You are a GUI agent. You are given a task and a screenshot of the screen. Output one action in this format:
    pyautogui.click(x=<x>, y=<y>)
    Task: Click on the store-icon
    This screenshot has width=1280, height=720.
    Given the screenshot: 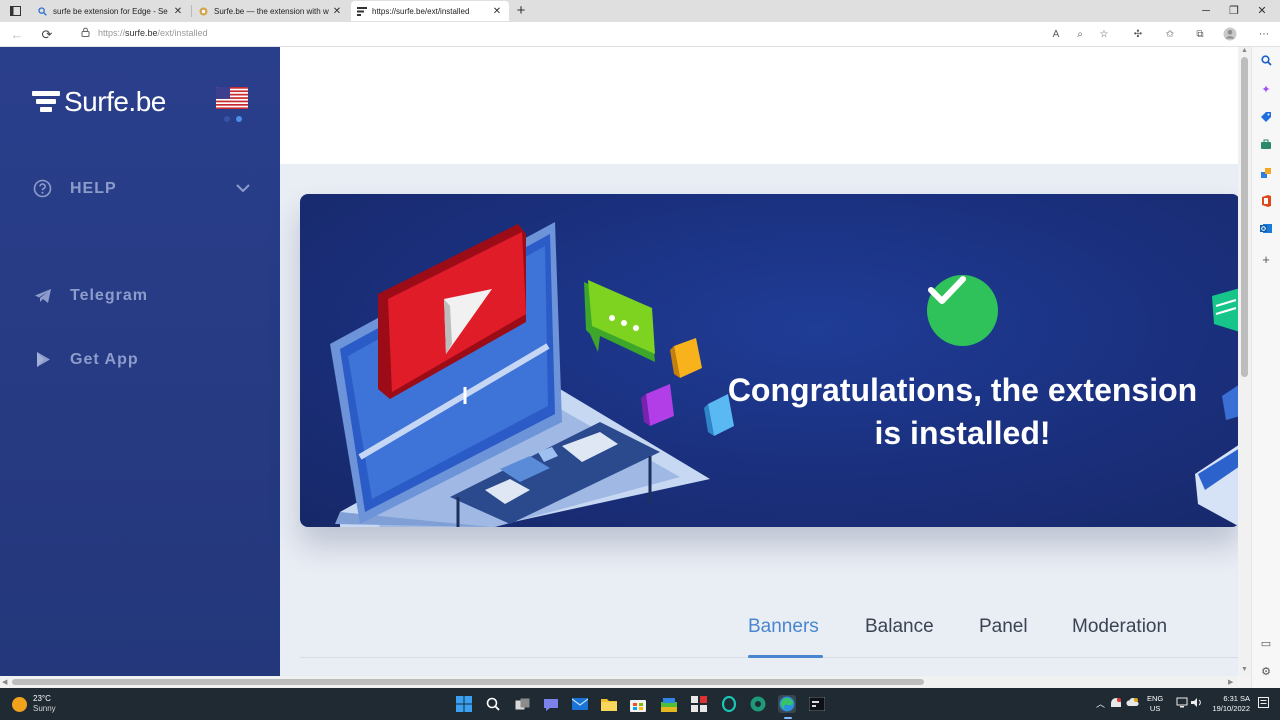 What is the action you would take?
    pyautogui.click(x=638, y=704)
    